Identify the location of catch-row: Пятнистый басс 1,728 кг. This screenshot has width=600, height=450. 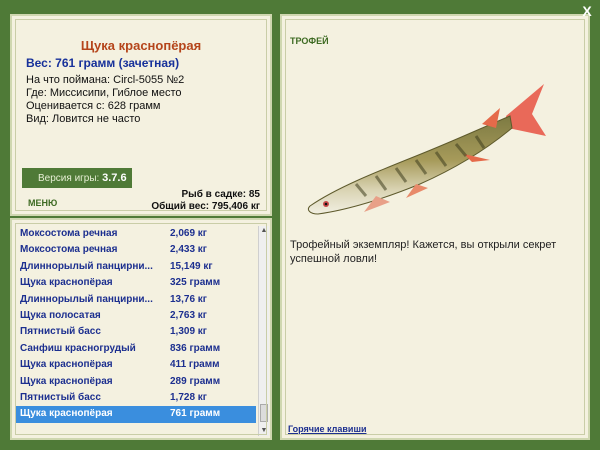
(136, 398).